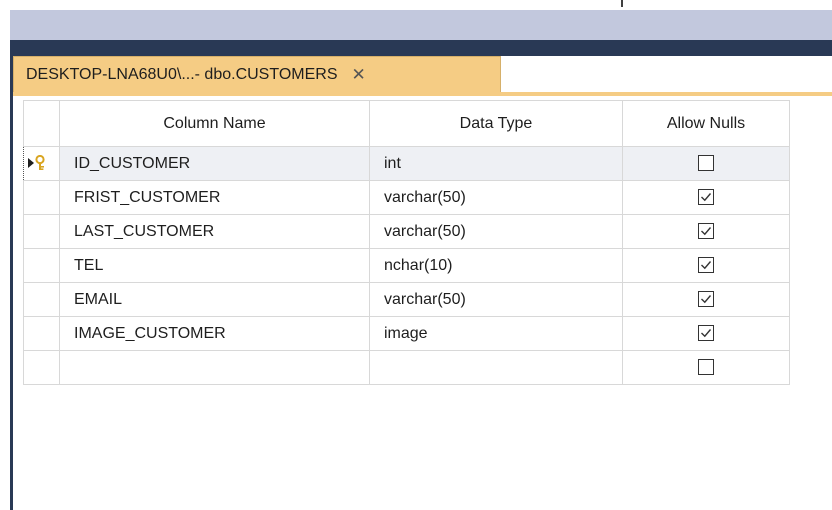 The image size is (832, 510). What do you see at coordinates (706, 123) in the screenshot?
I see `allow-nulls-header: Allow Nulls` at bounding box center [706, 123].